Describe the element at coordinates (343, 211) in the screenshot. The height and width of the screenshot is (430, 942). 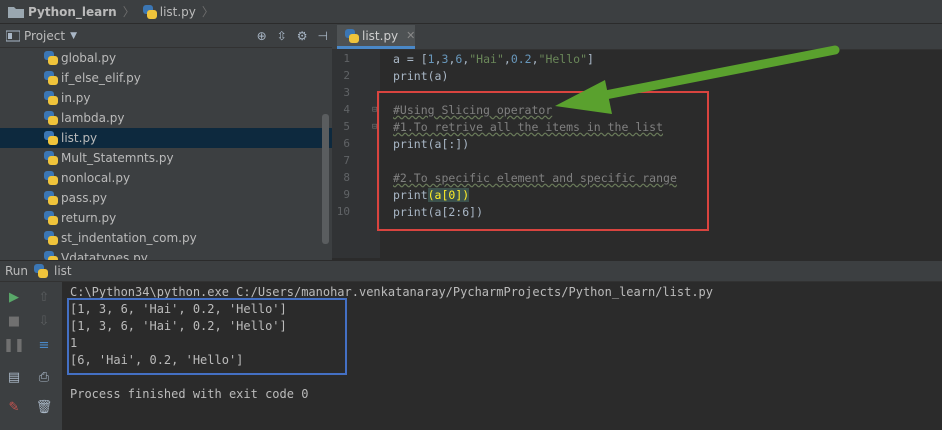
I see `line-number: 10` at that location.